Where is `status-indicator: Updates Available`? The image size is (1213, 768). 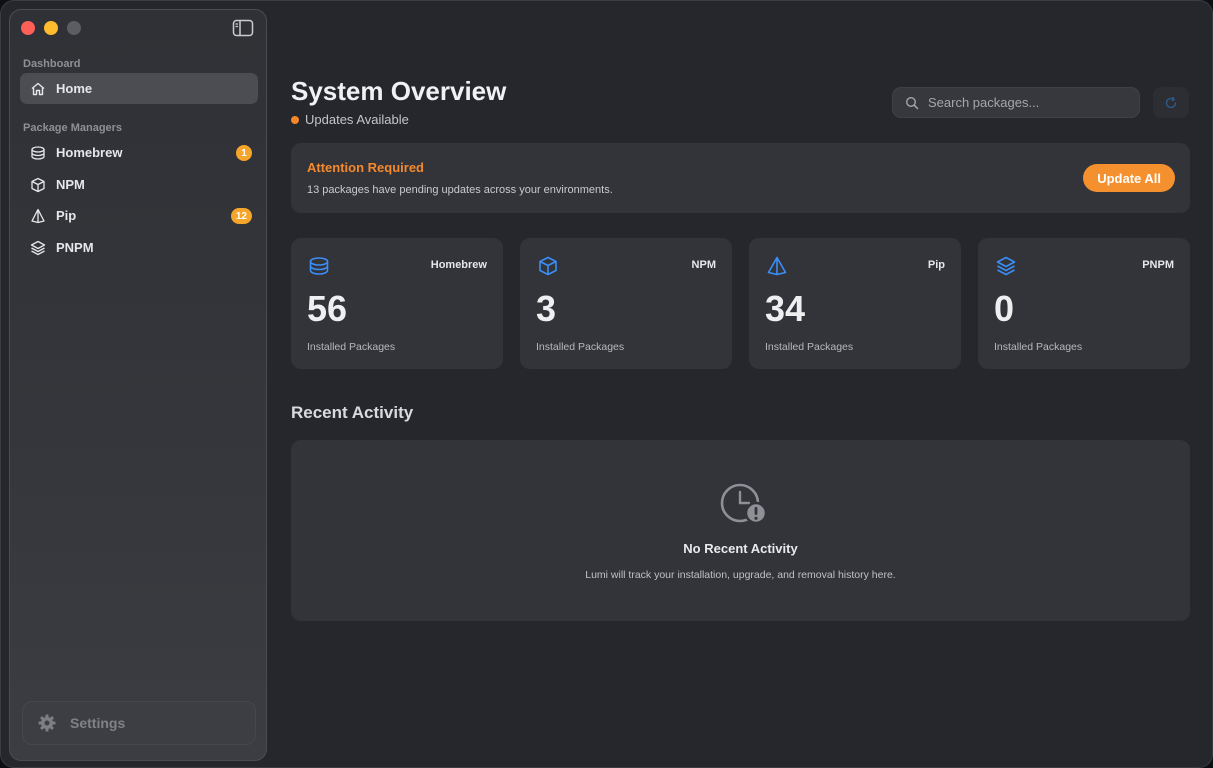
status-indicator: Updates Available is located at coordinates (350, 119).